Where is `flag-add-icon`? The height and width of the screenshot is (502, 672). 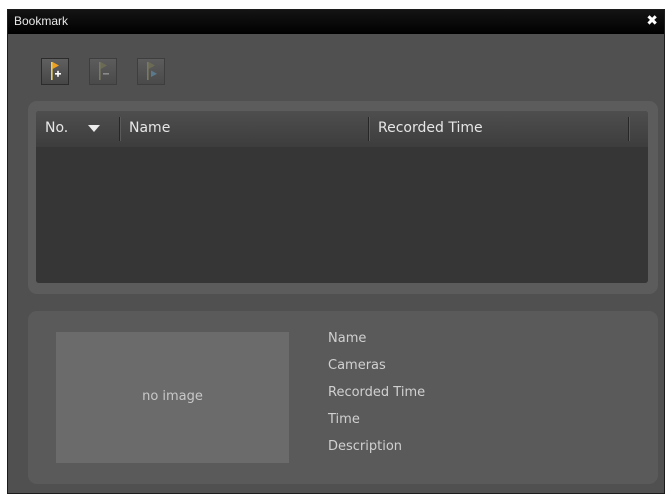
flag-add-icon is located at coordinates (56, 71).